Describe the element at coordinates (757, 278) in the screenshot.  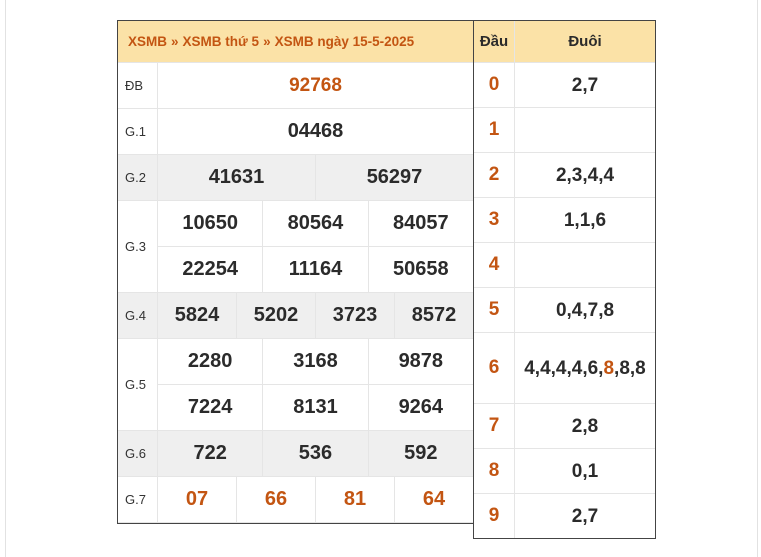
I see `page-right-border` at that location.